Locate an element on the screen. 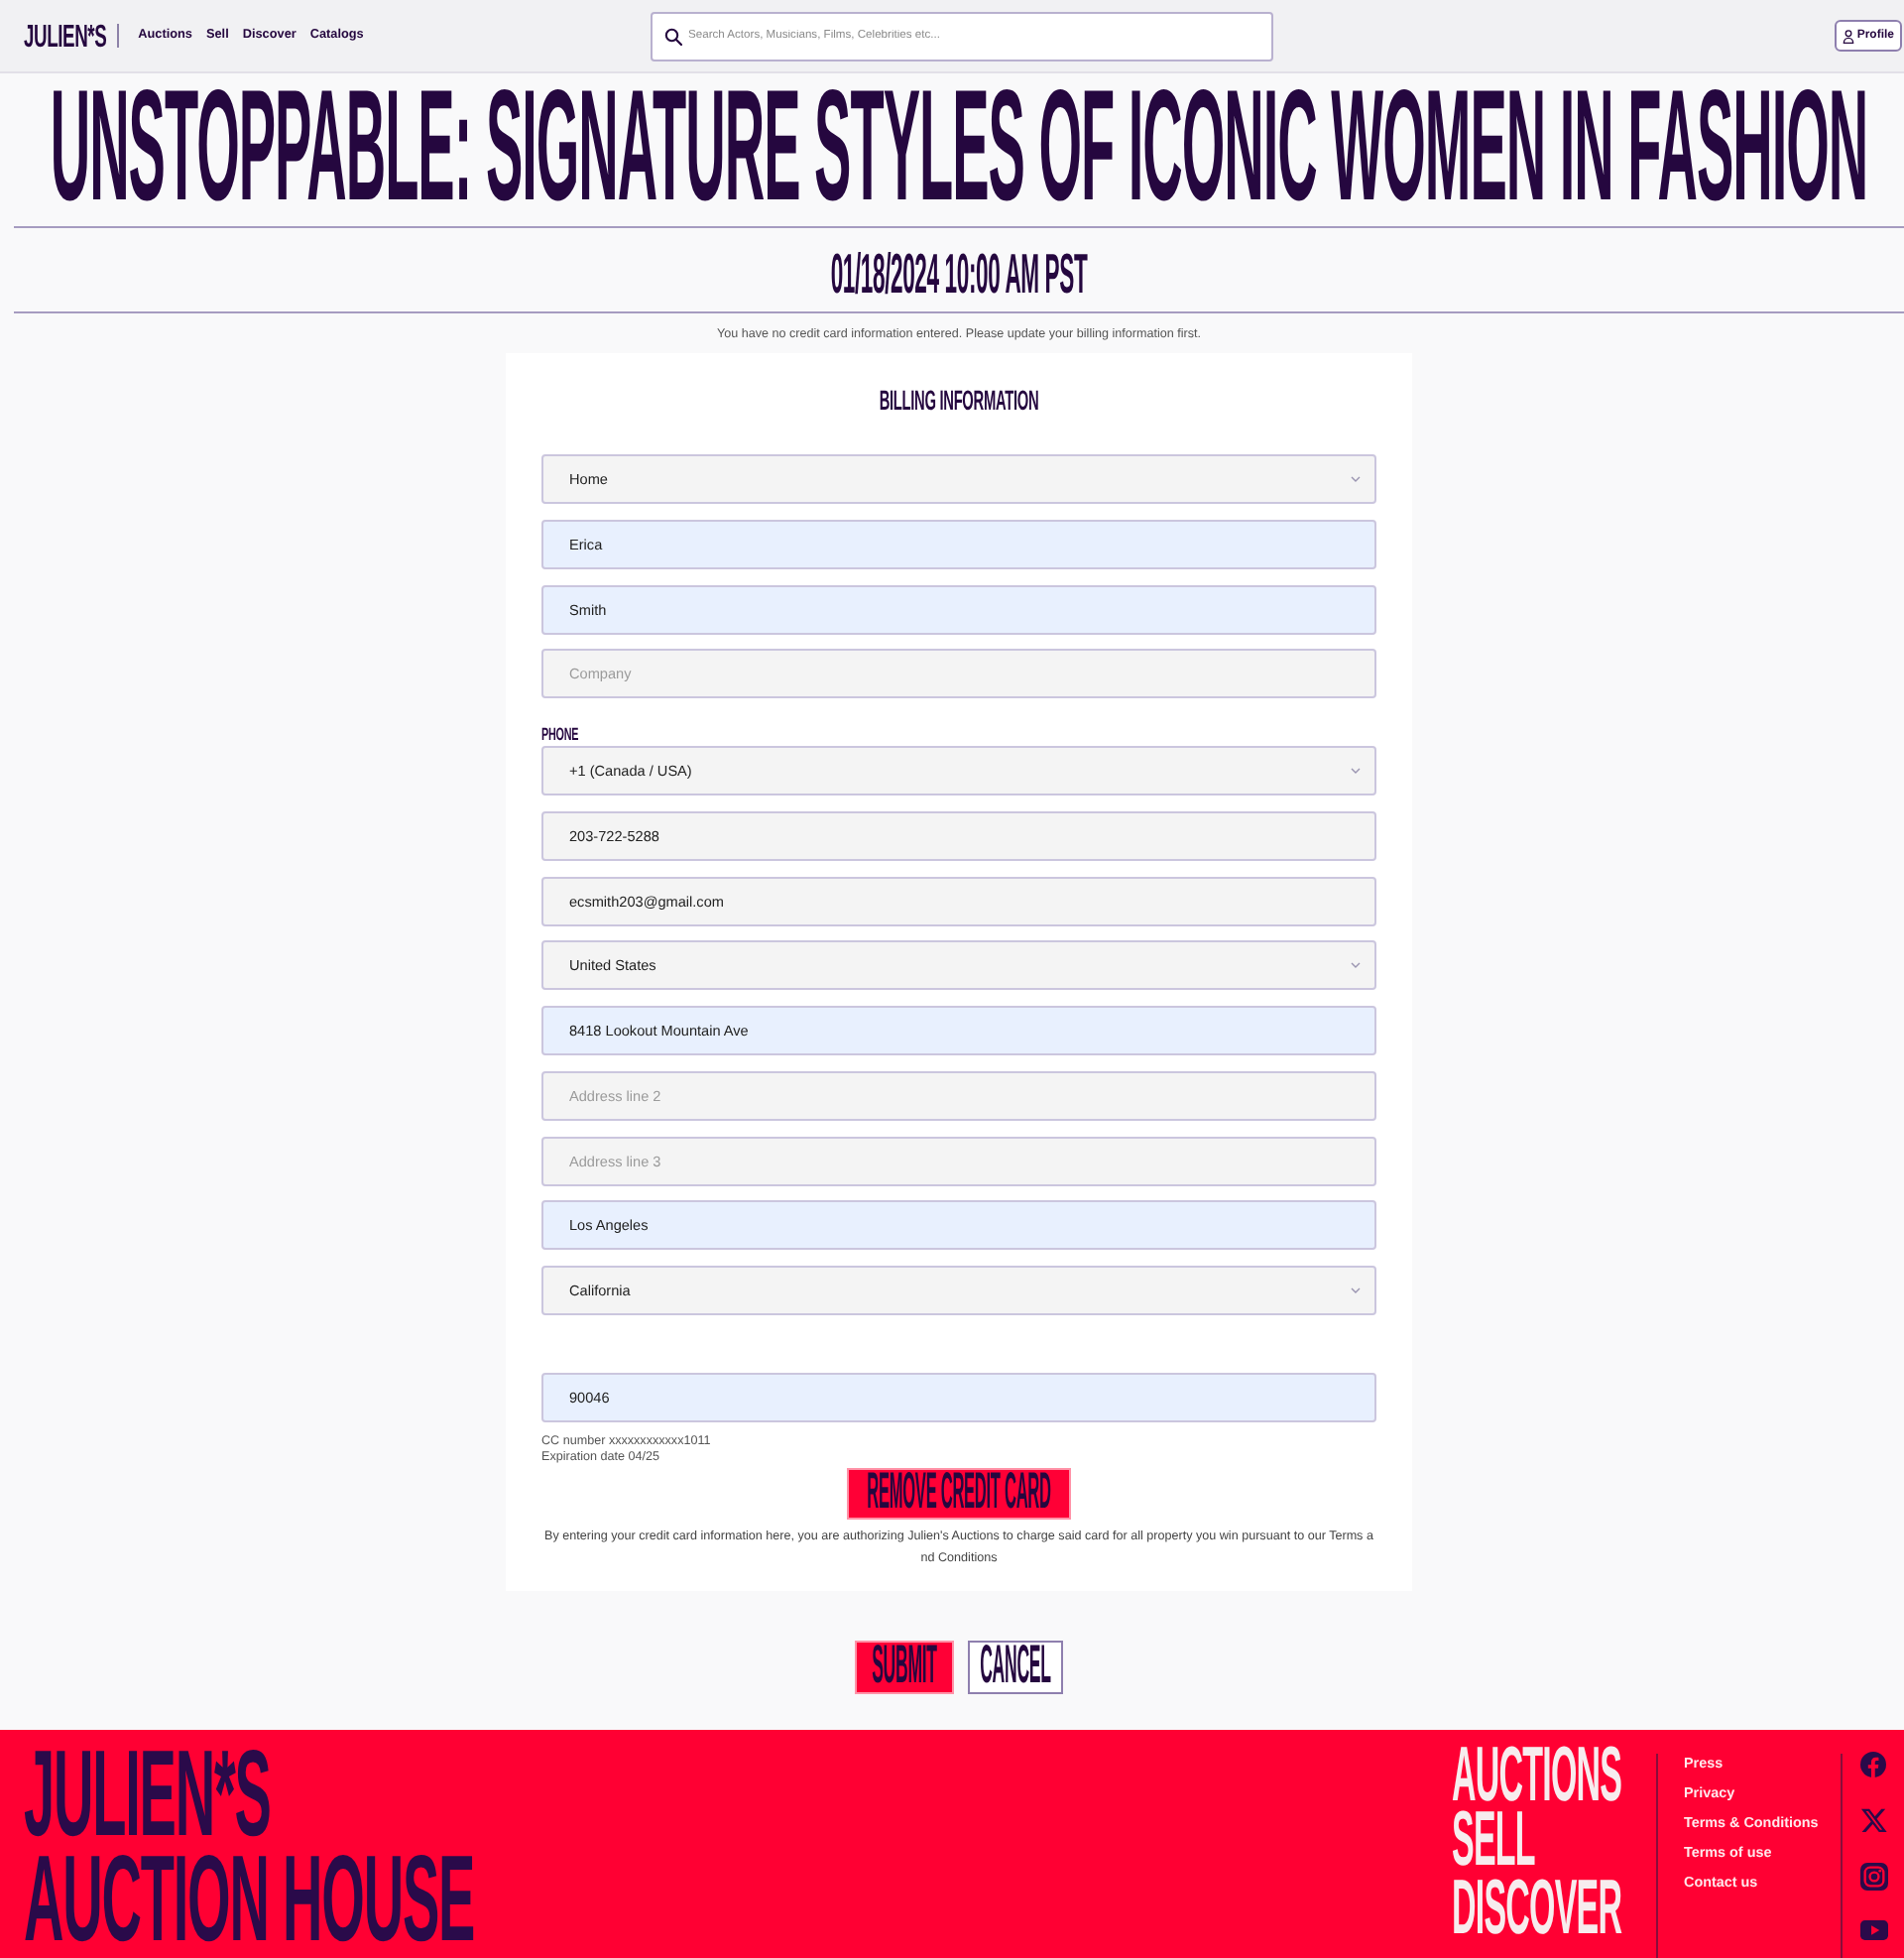 The width and height of the screenshot is (1904, 1958). search-icon is located at coordinates (673, 36).